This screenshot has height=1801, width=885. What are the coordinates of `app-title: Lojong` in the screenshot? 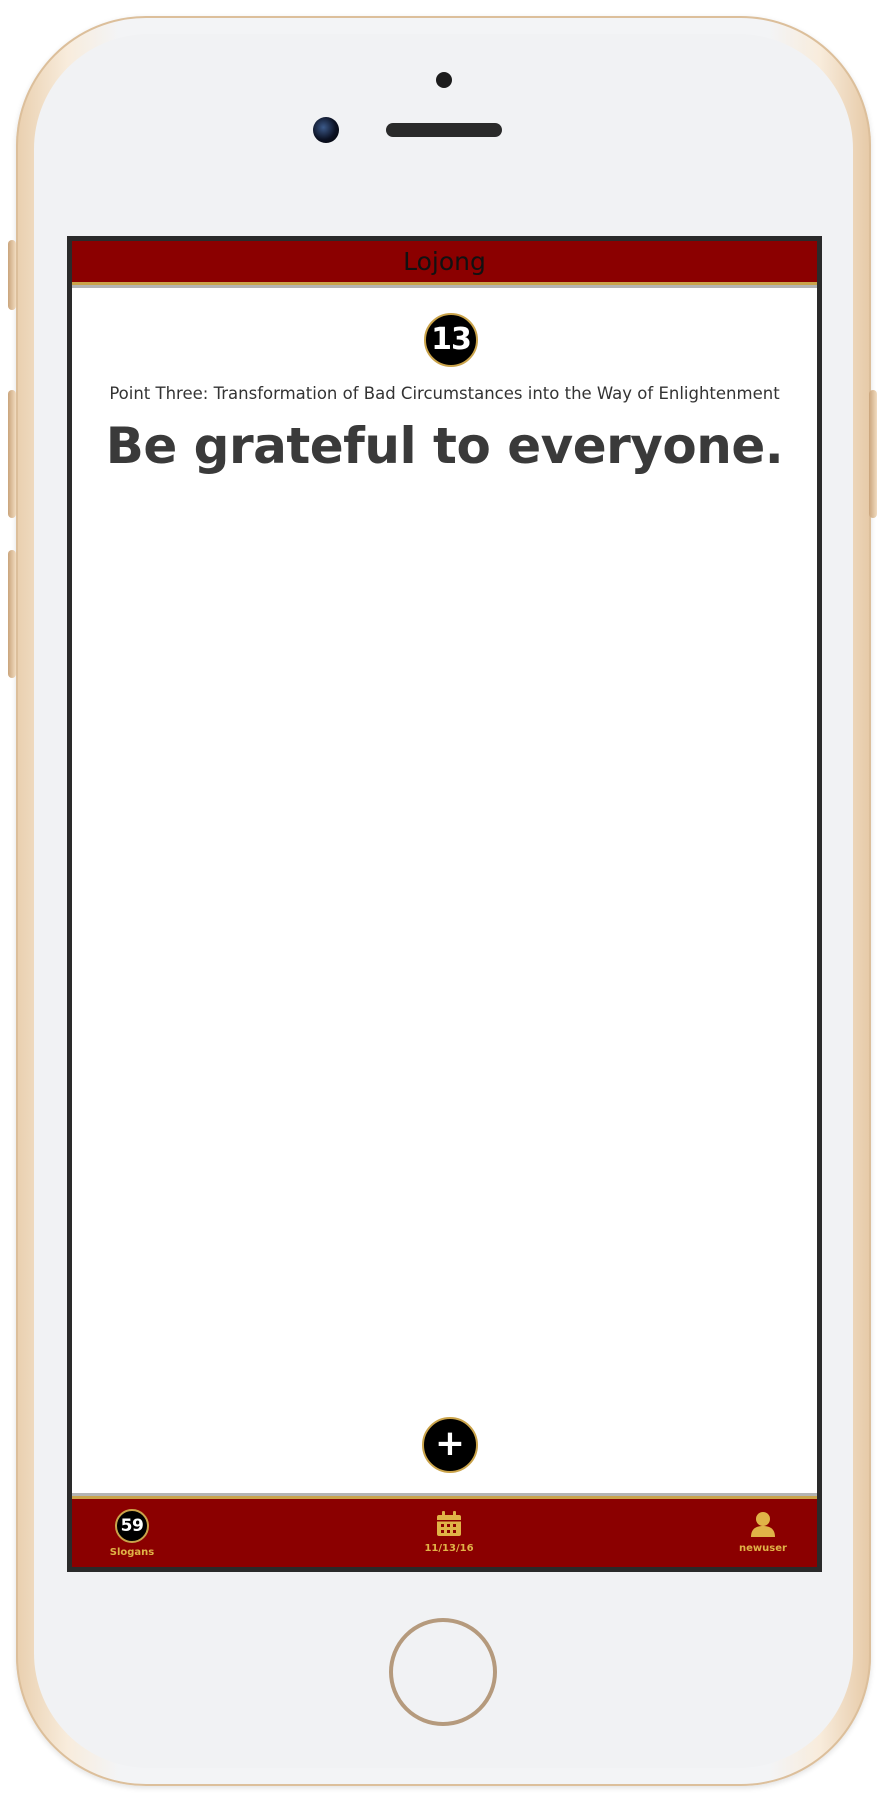 It's located at (444, 261).